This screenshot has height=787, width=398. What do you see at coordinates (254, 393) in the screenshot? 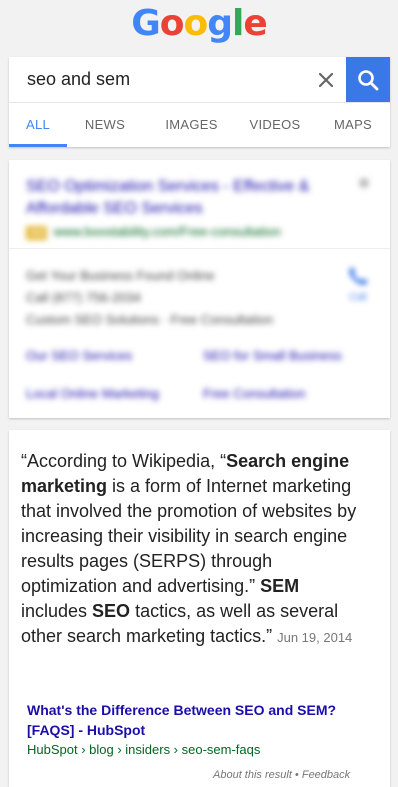
I see `ad-sitelink: Free Consultation` at bounding box center [254, 393].